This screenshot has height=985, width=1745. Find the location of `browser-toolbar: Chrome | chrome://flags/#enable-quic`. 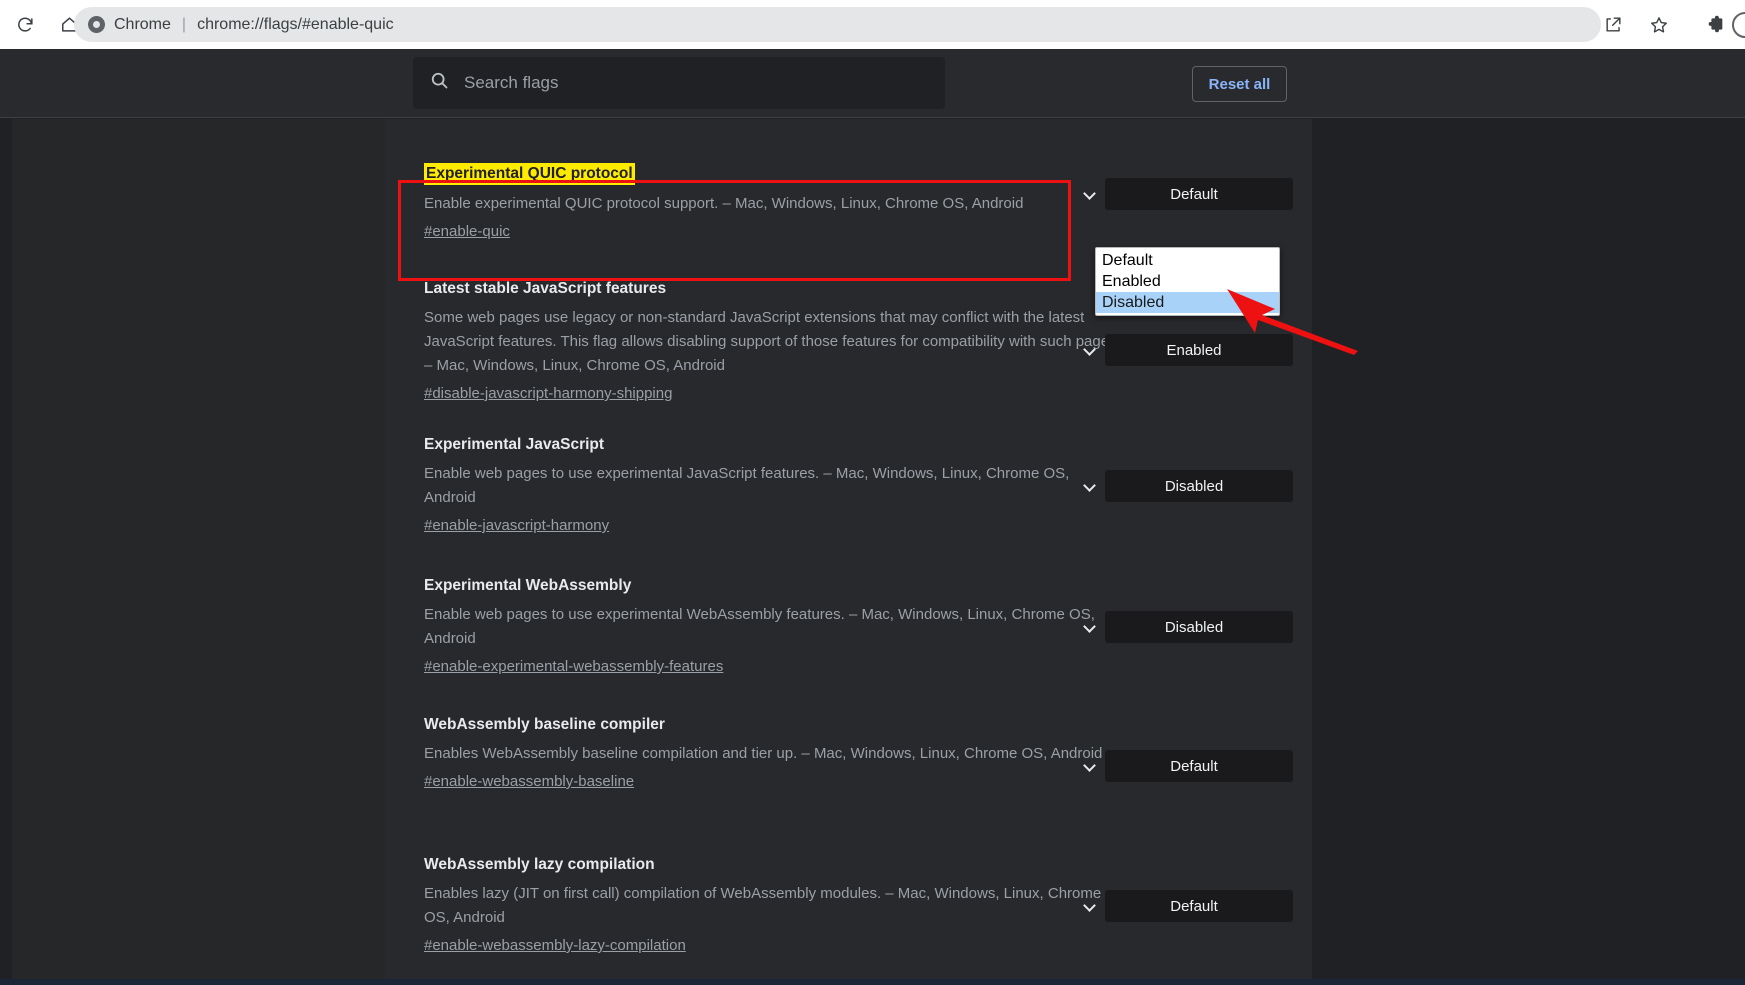

browser-toolbar: Chrome | chrome://flags/#enable-quic is located at coordinates (872, 24).